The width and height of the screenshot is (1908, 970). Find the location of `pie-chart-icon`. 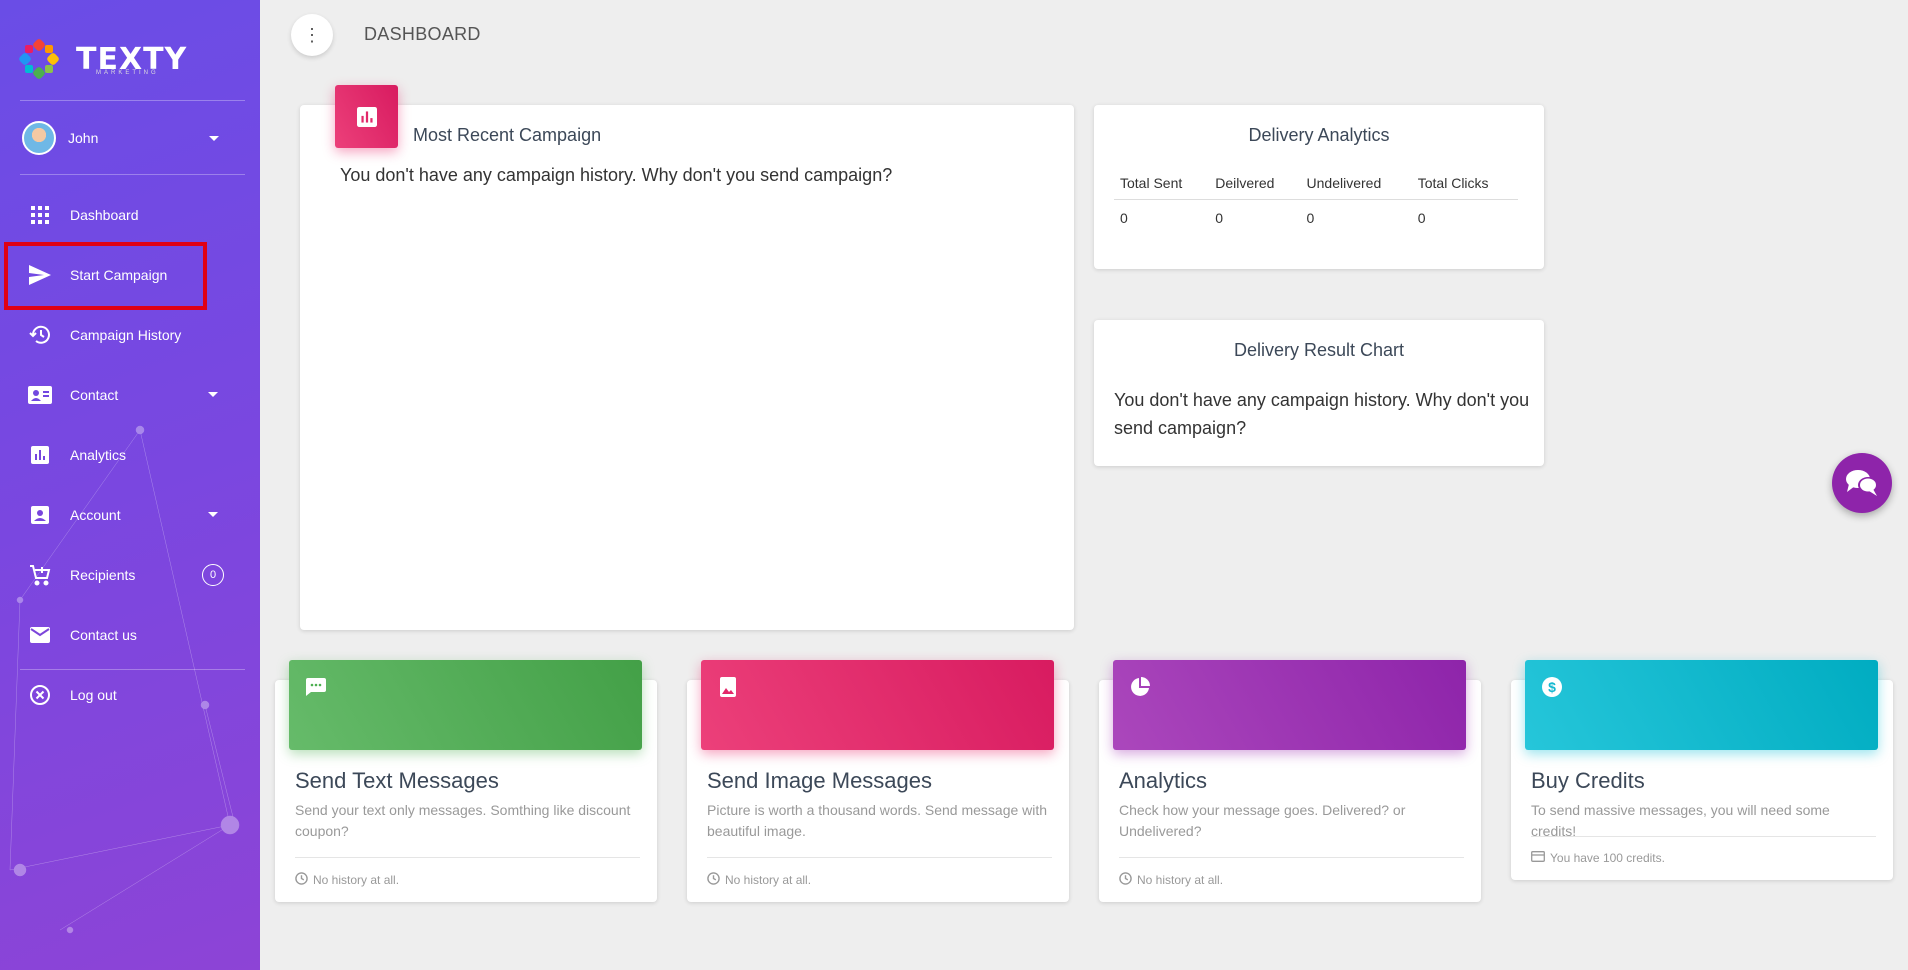

pie-chart-icon is located at coordinates (1140, 687).